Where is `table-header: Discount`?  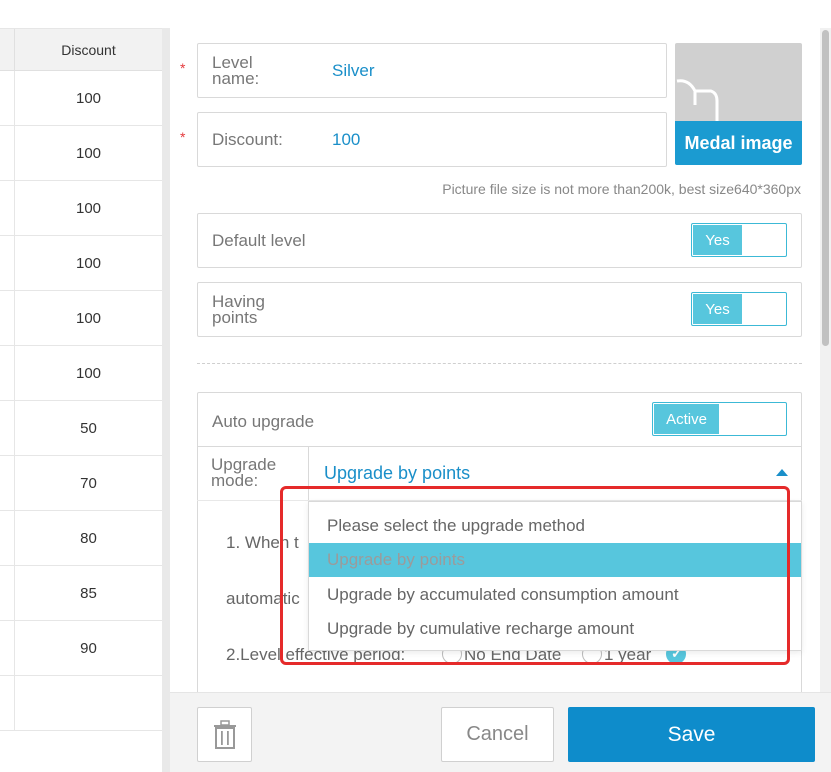 table-header: Discount is located at coordinates (81, 50).